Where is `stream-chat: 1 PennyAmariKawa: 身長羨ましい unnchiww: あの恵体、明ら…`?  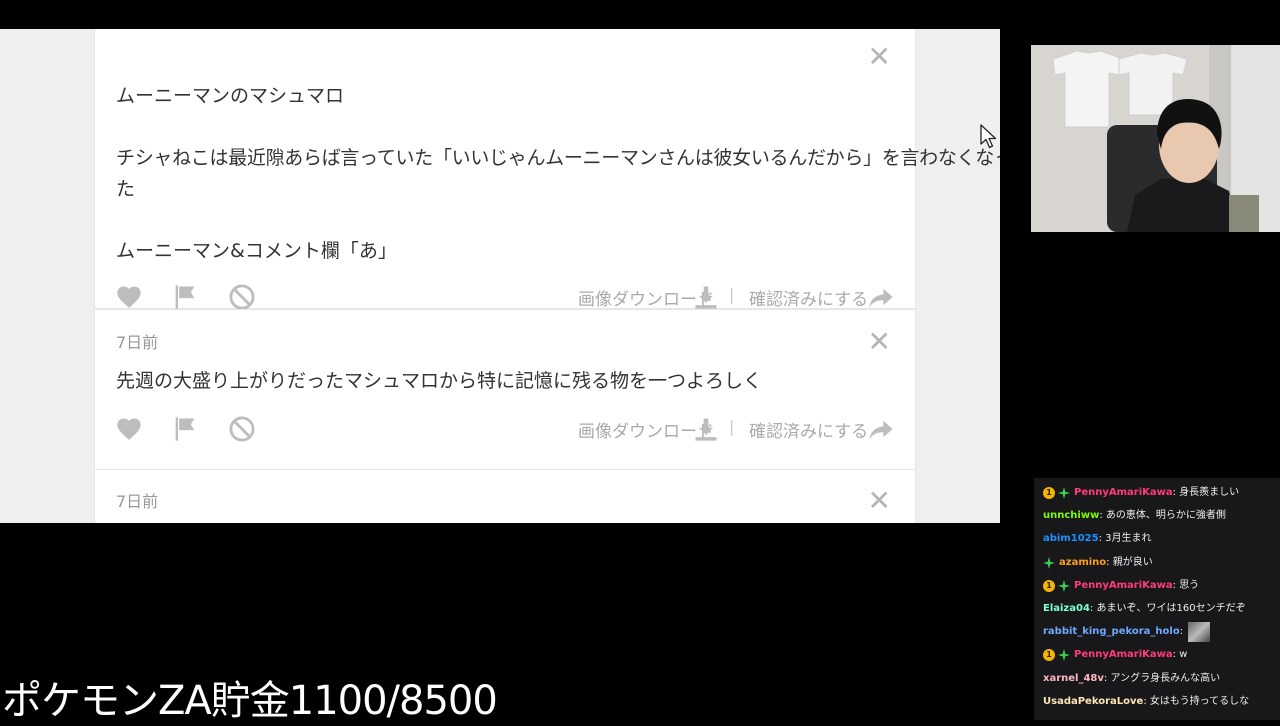 stream-chat: 1 PennyAmariKawa: 身長羨ましい unnchiww: あの恵体、明ら… is located at coordinates (1157, 599).